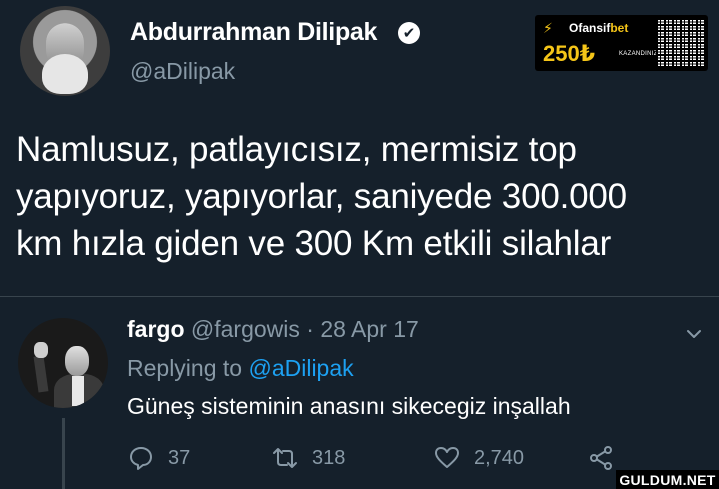 The image size is (719, 489). What do you see at coordinates (619, 28) in the screenshot?
I see `ad-brand-part2: bet` at bounding box center [619, 28].